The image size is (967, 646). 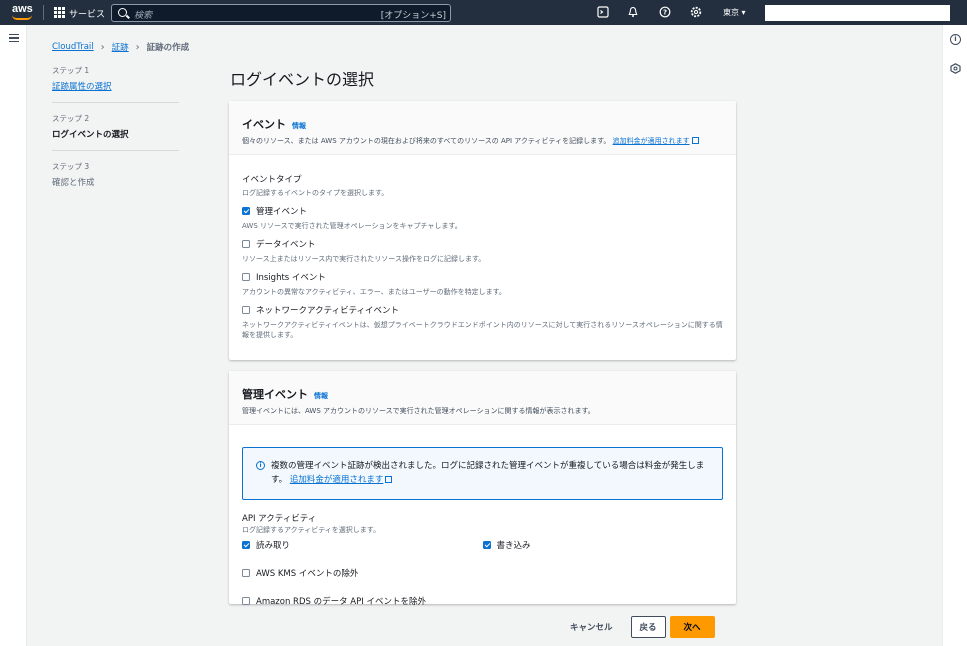 What do you see at coordinates (275, 394) in the screenshot?
I see `management-events-title: 管理イベント` at bounding box center [275, 394].